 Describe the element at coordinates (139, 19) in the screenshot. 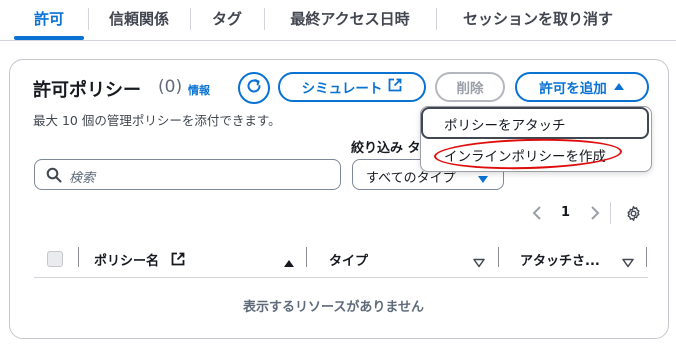

I see `tab-trust-relationships: 信頼関係` at that location.